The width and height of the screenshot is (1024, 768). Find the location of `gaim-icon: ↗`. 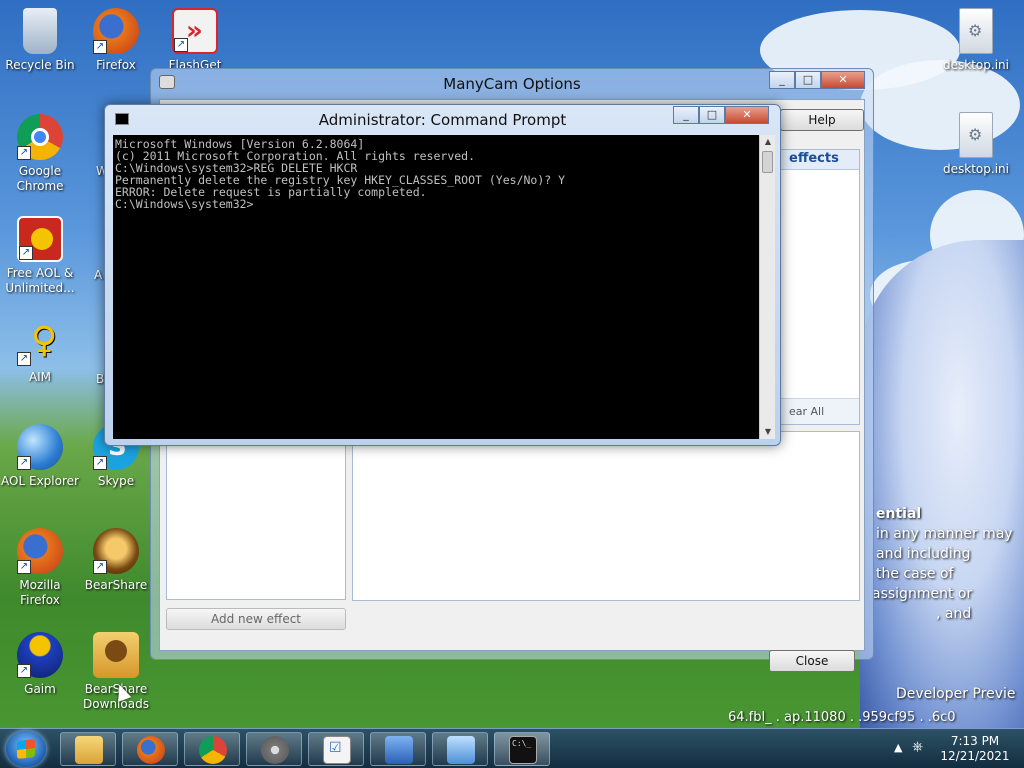

gaim-icon: ↗ is located at coordinates (40, 655).